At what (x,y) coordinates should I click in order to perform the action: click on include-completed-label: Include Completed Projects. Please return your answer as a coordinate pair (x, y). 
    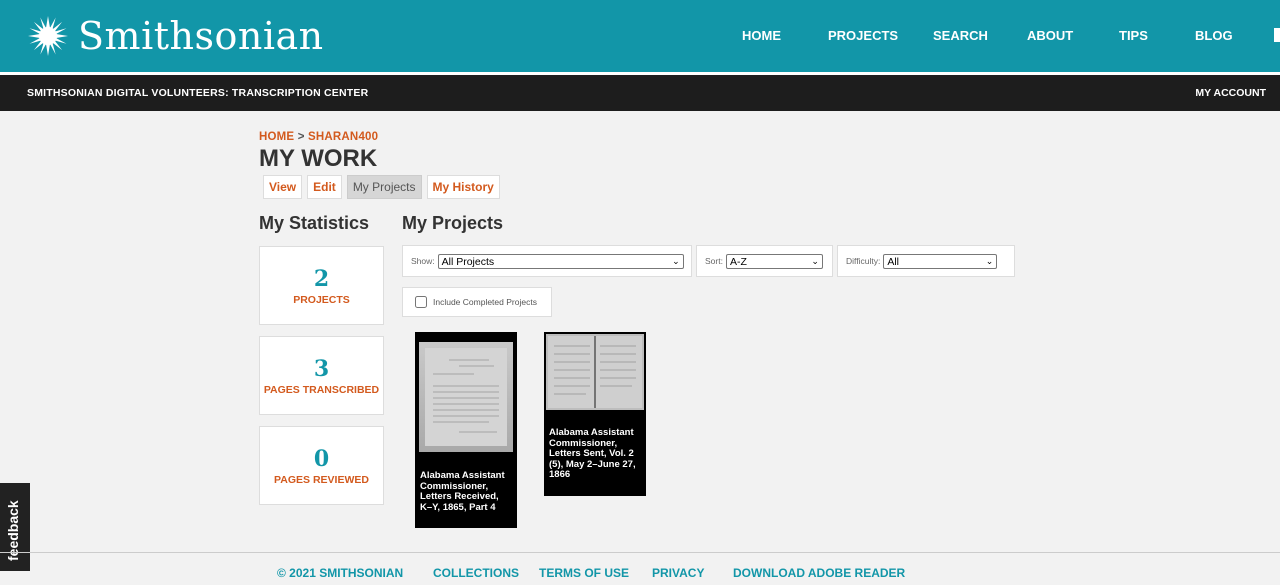
    Looking at the image, I should click on (485, 302).